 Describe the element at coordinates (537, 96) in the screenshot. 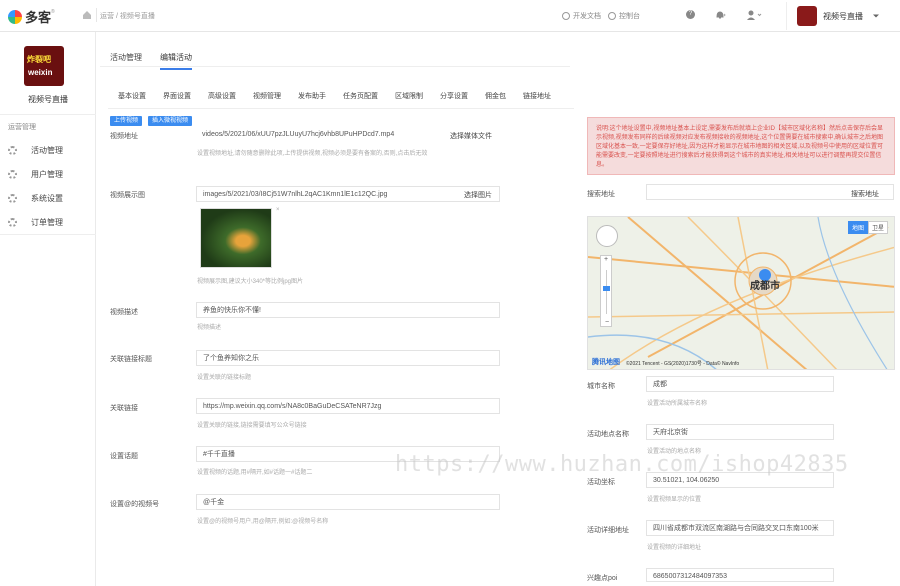

I see `tab-link: 链接地址` at that location.